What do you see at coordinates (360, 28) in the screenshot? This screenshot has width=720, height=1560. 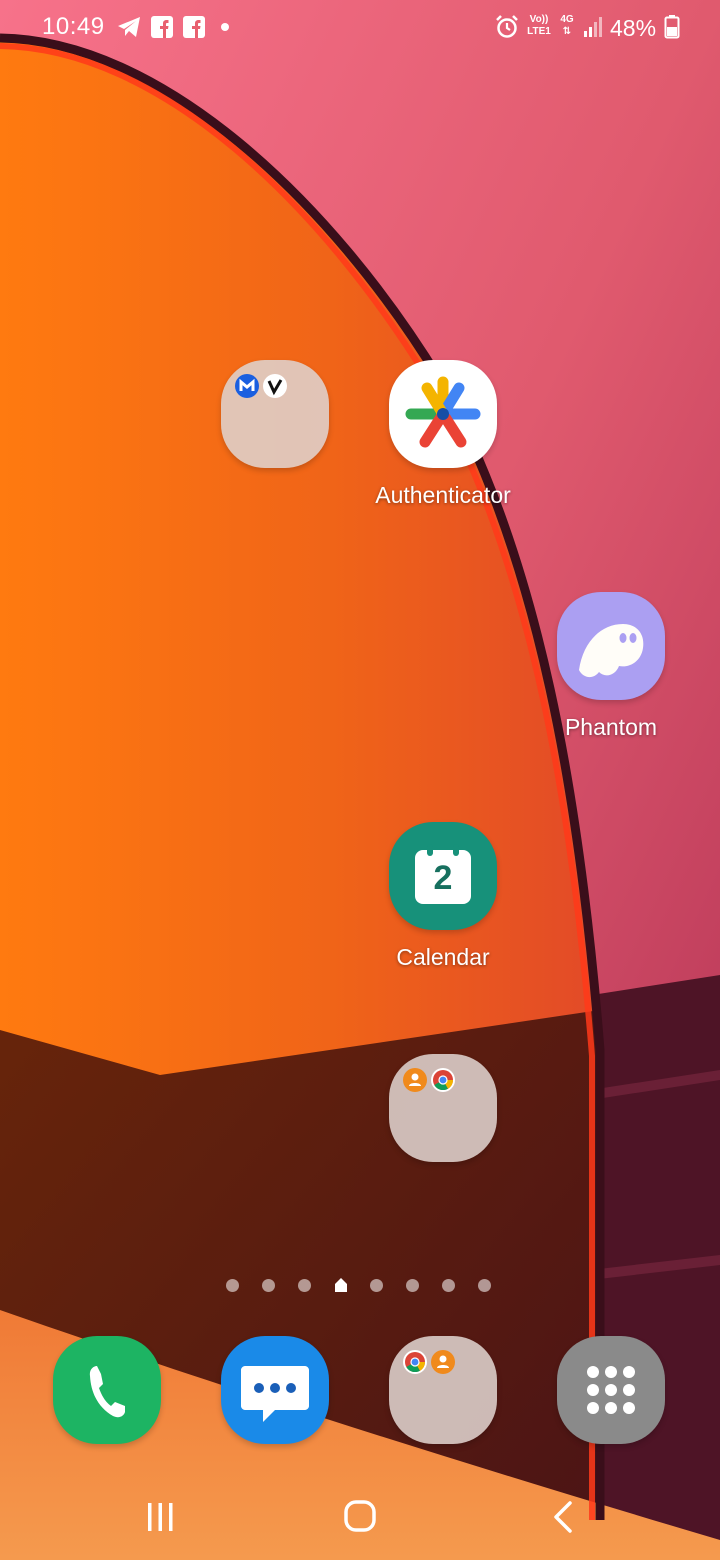 I see `status-bar: 10:49 Vo)) LTE1 4G ⇅ 48%` at bounding box center [360, 28].